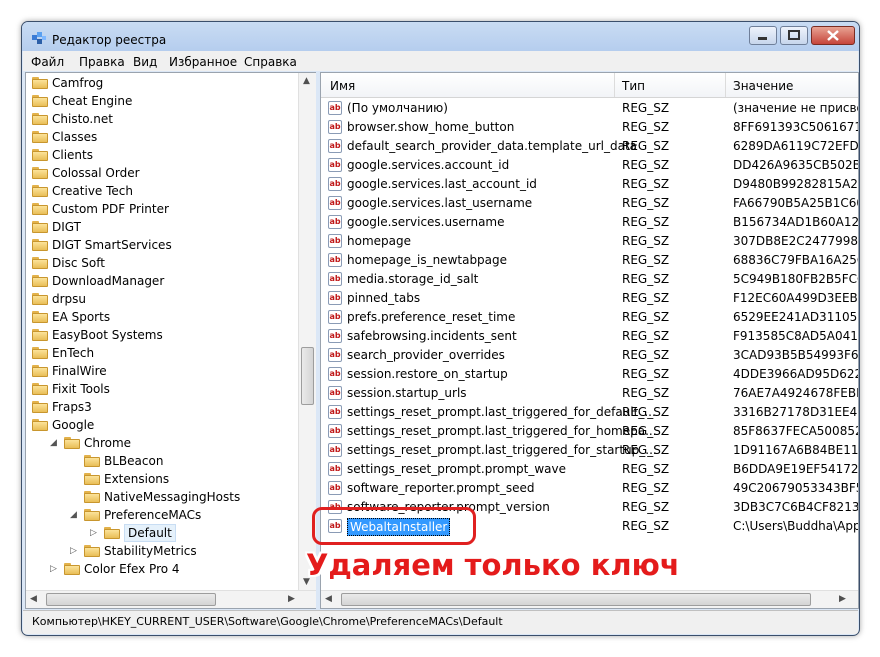 The image size is (880, 657). What do you see at coordinates (78, 263) in the screenshot?
I see `tree-item-label: Disc Soft` at bounding box center [78, 263].